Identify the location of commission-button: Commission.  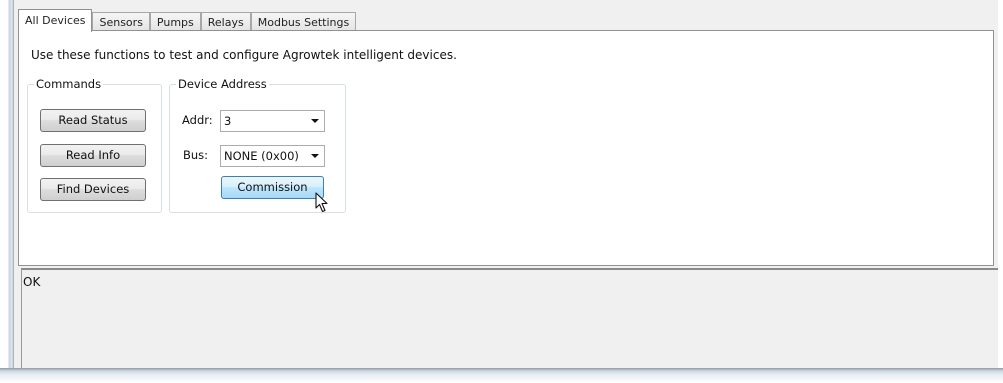
(272, 187).